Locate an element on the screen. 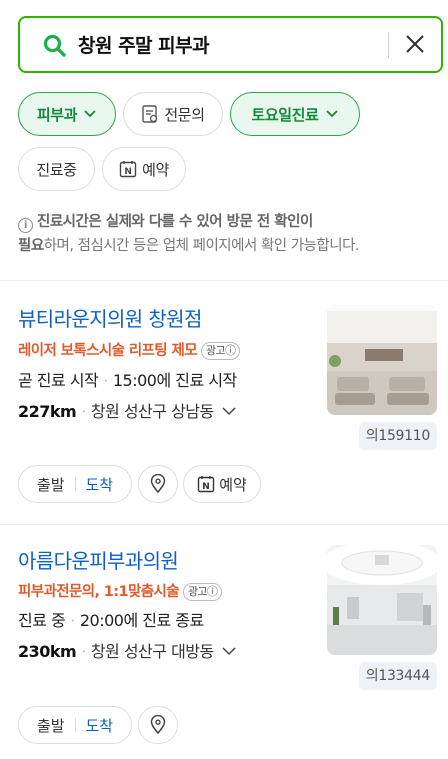  open-status: 곧 진료 시작 · 15:00에 진료 시작 is located at coordinates (127, 380).